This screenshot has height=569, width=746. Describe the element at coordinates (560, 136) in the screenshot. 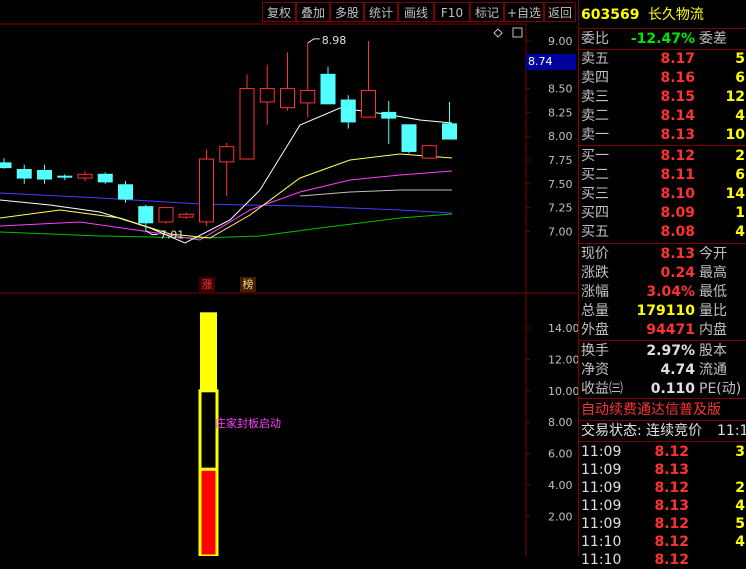

I see `y-tick-label: 8.00` at that location.